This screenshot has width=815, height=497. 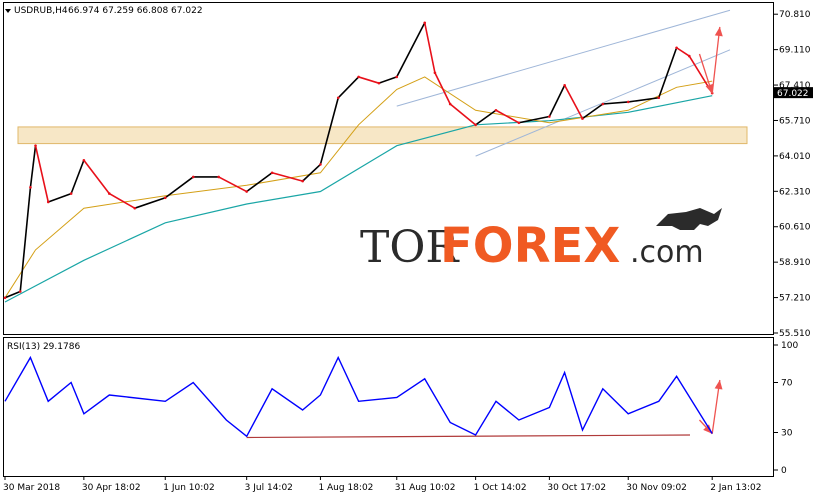 What do you see at coordinates (576, 488) in the screenshot?
I see `time-tick-label: 30 Oct 17:02` at bounding box center [576, 488].